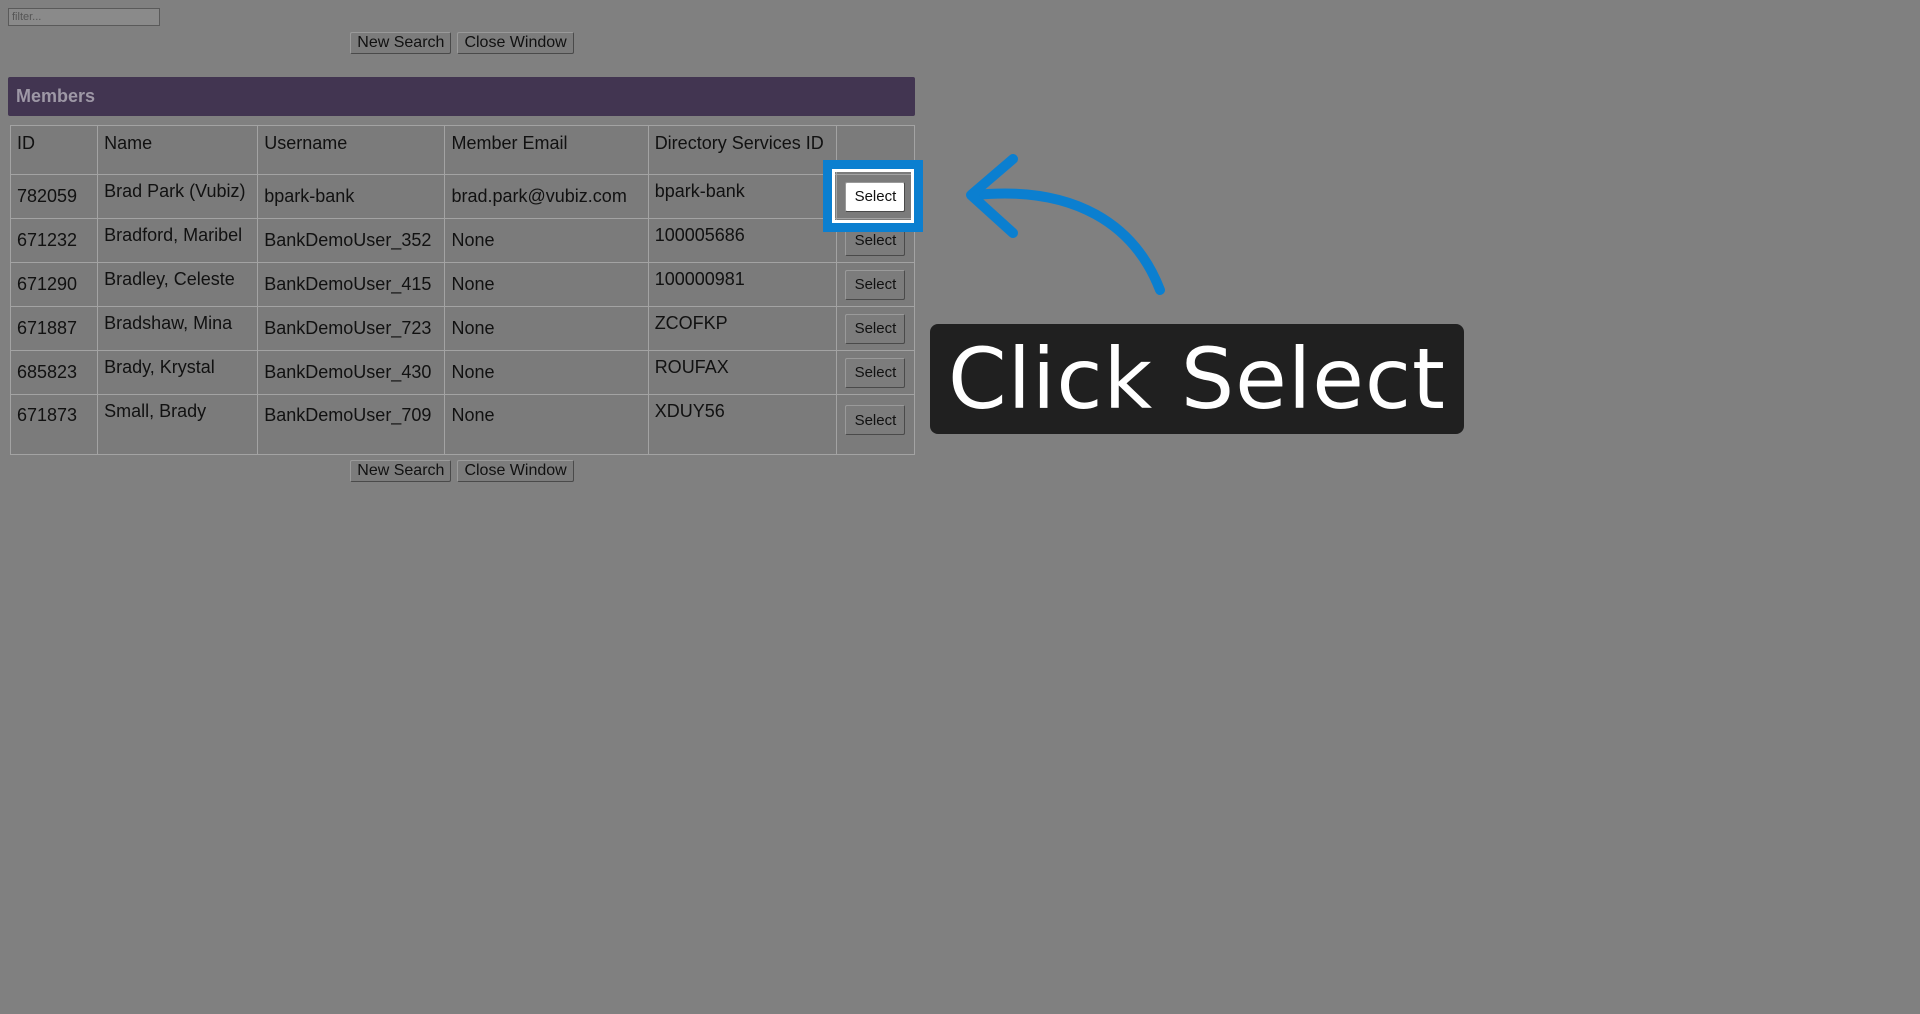  I want to click on cell-directory-services-id: bpark-bank, so click(742, 196).